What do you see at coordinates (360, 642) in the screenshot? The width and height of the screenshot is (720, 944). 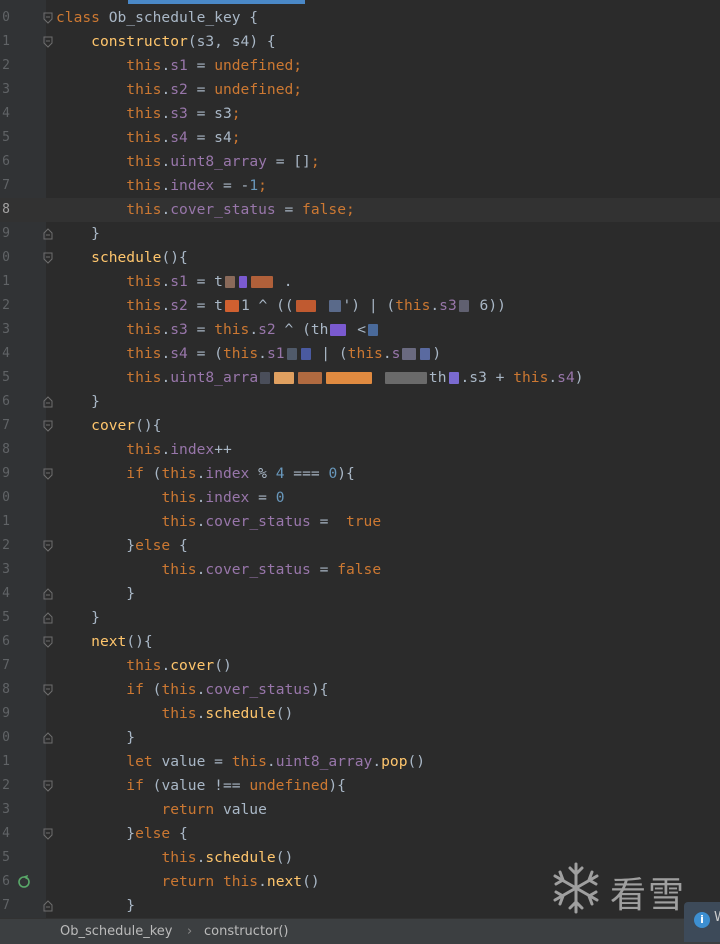 I see `code-line: 6 next(){` at bounding box center [360, 642].